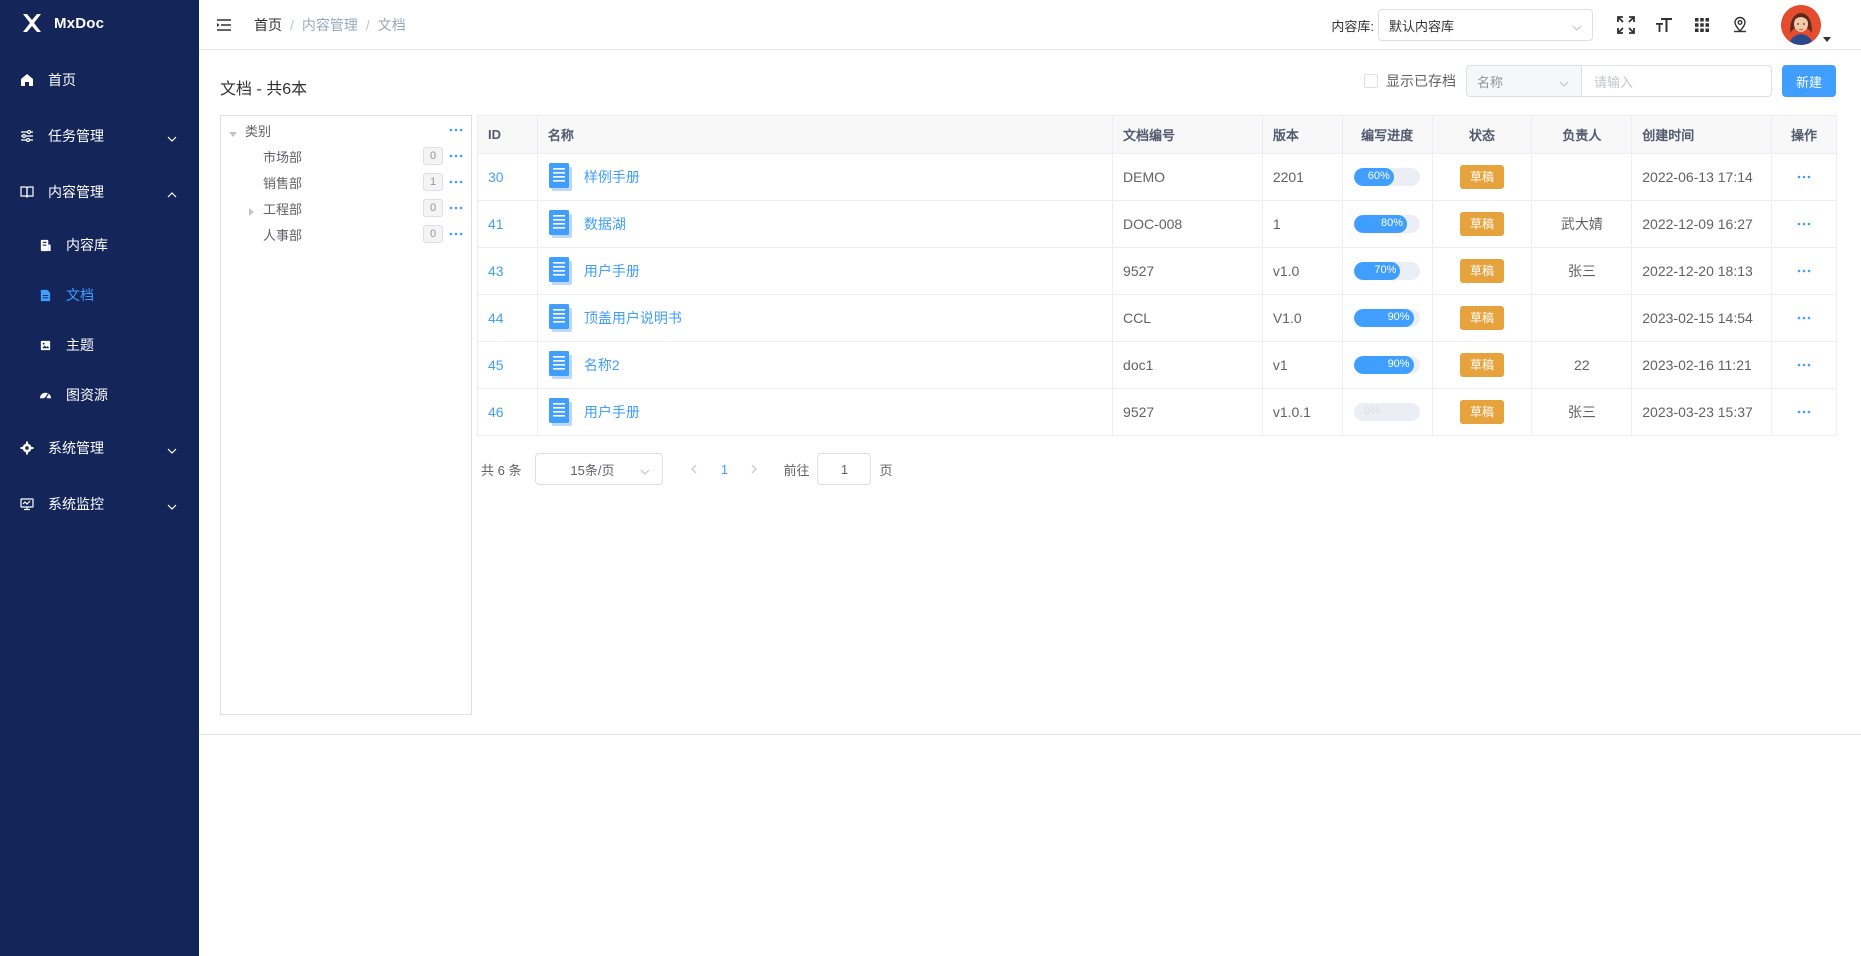 The image size is (1861, 956). I want to click on tree-node: 工程部 0, so click(346, 208).